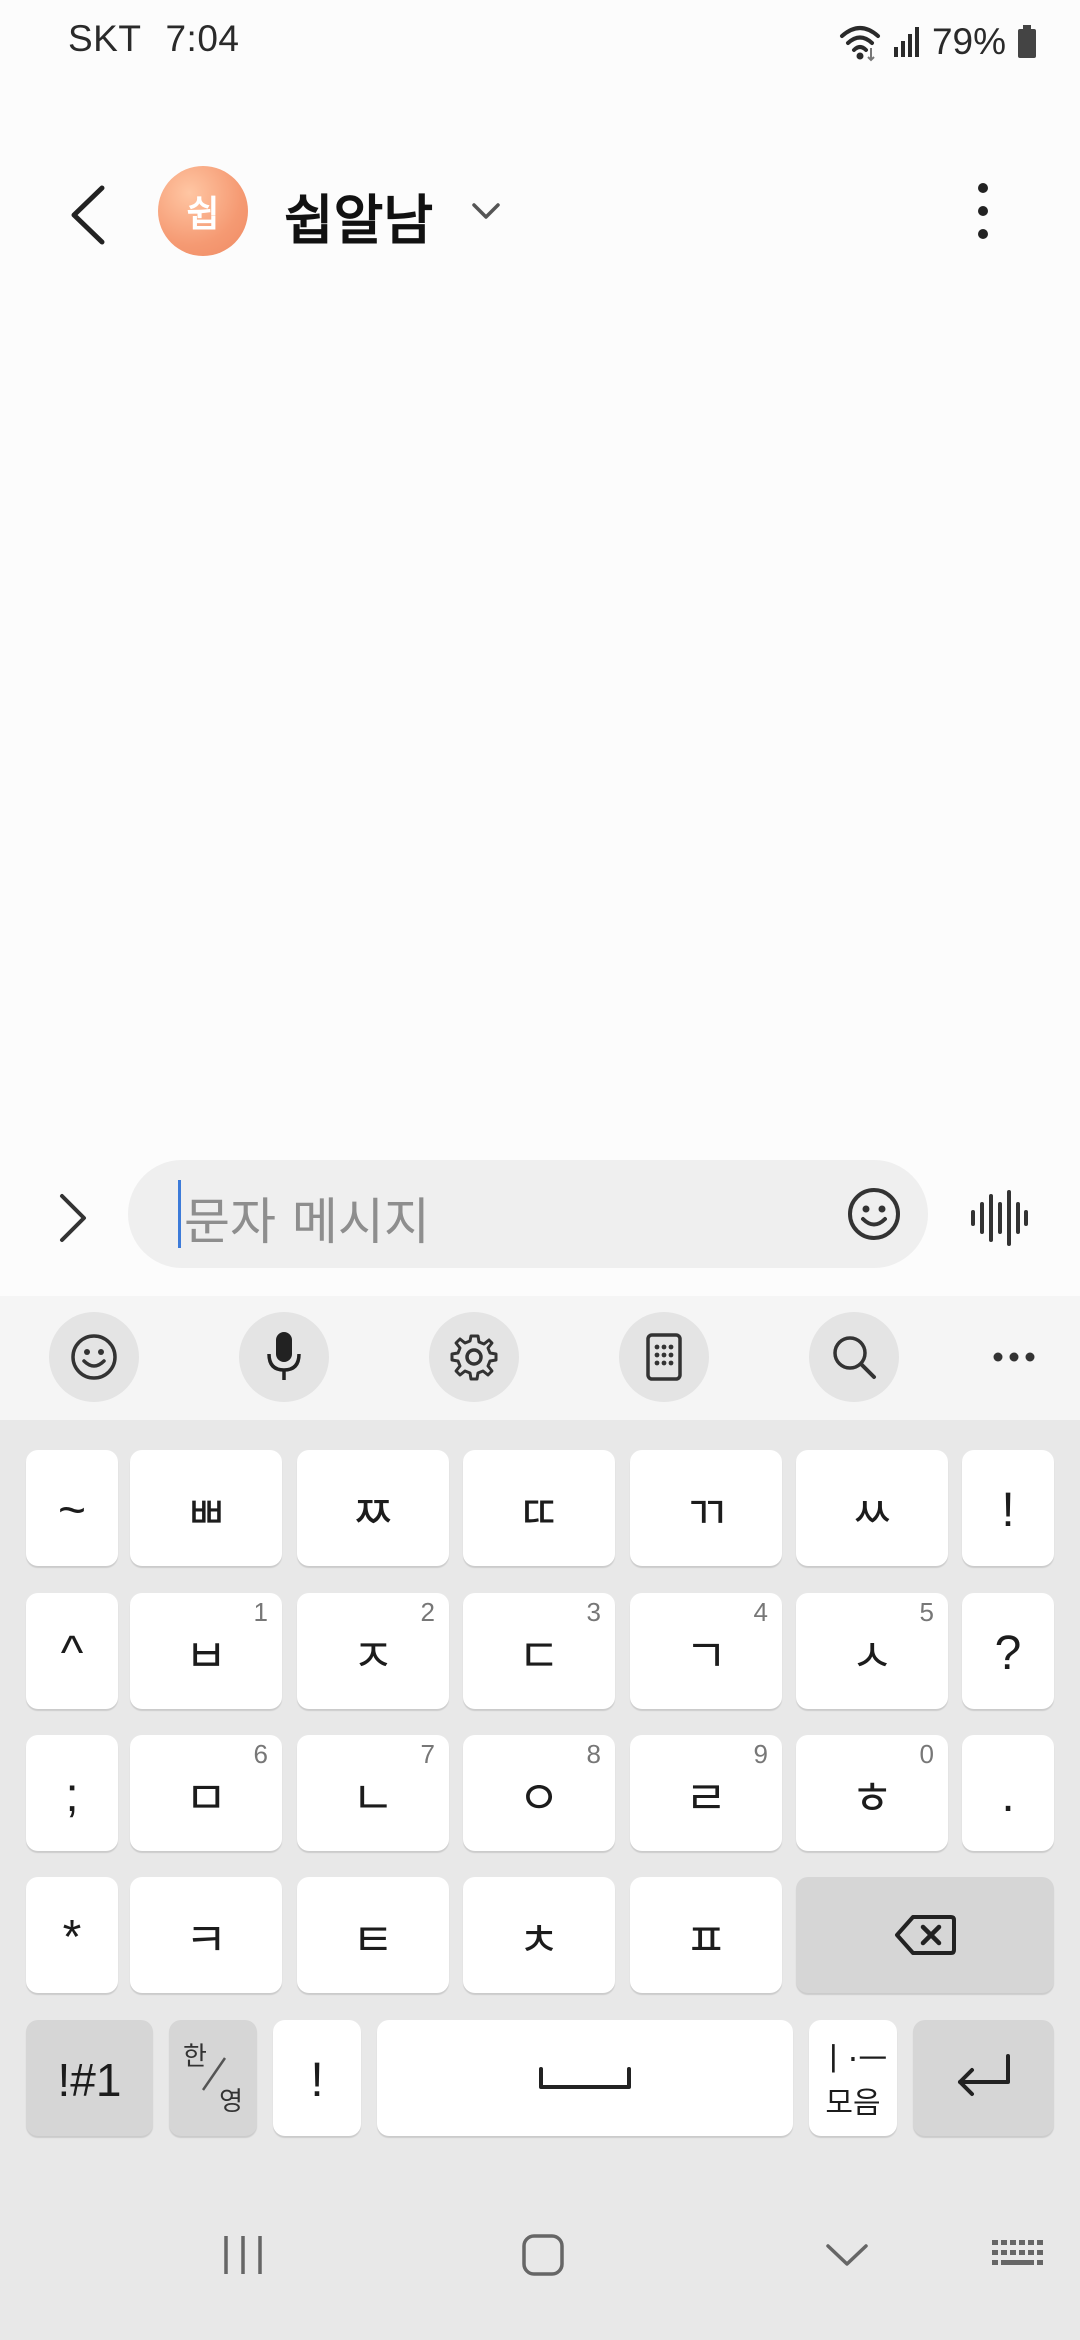  Describe the element at coordinates (706, 1798) in the screenshot. I see `key-label: ㄹ` at that location.